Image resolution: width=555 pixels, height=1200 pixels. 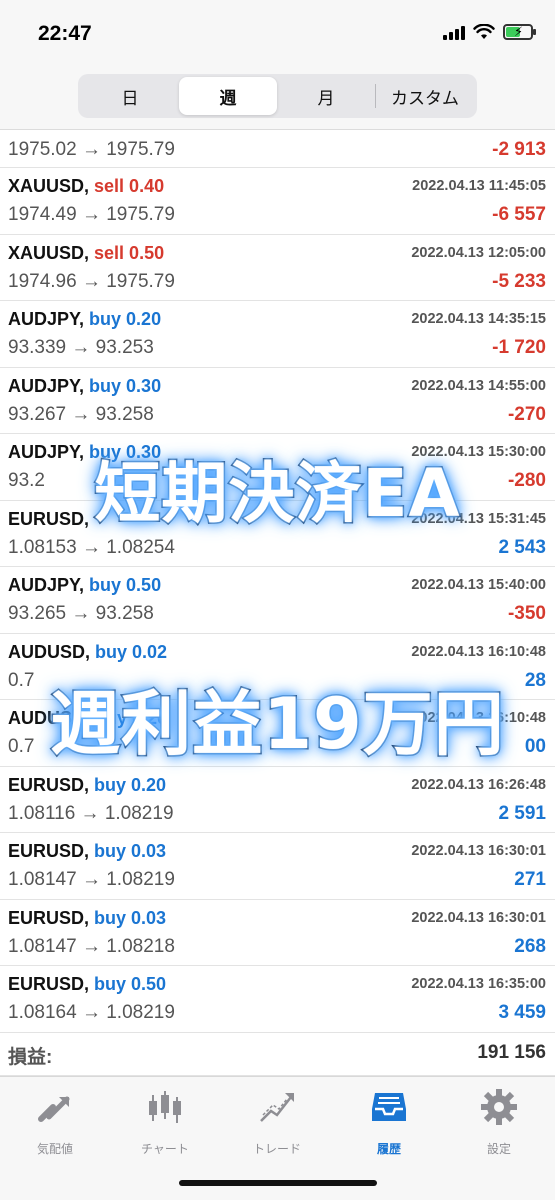 What do you see at coordinates (130, 984) in the screenshot?
I see `trade-side: buy 0.50` at bounding box center [130, 984].